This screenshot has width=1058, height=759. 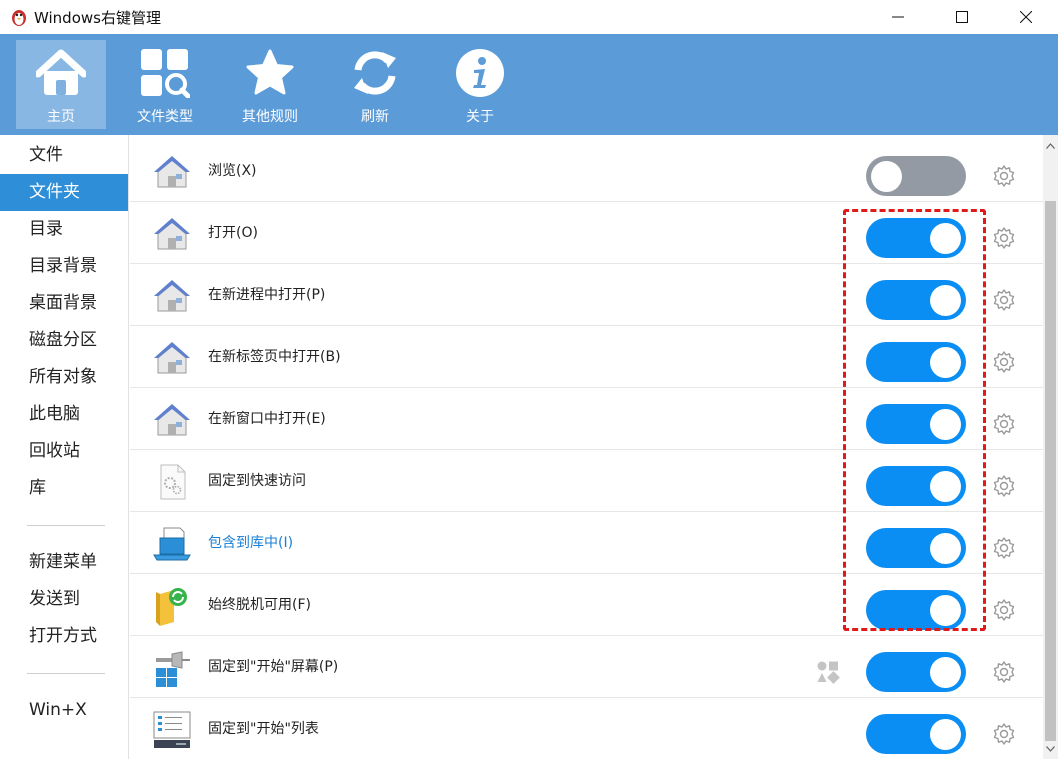 What do you see at coordinates (64, 303) in the screenshot?
I see `sidebar-item-desktop-background: 桌面背景` at bounding box center [64, 303].